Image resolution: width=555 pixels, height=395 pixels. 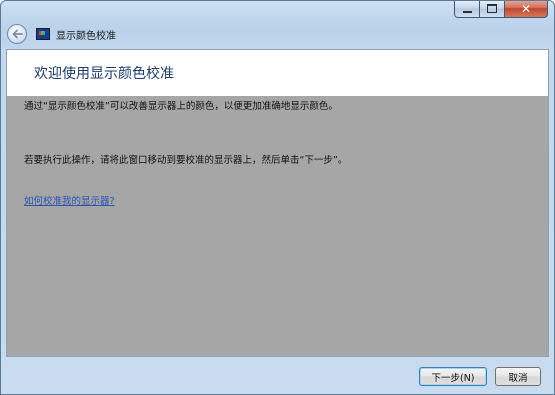 I want to click on minimize-icon, so click(x=467, y=11).